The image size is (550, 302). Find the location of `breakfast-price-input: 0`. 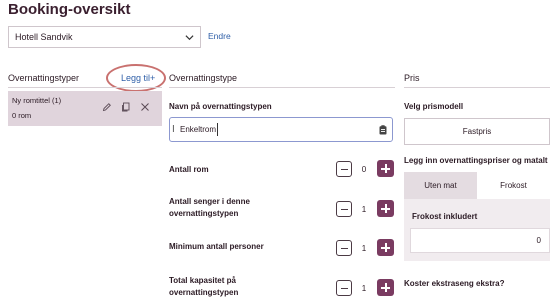

breakfast-price-input: 0 is located at coordinates (480, 240).